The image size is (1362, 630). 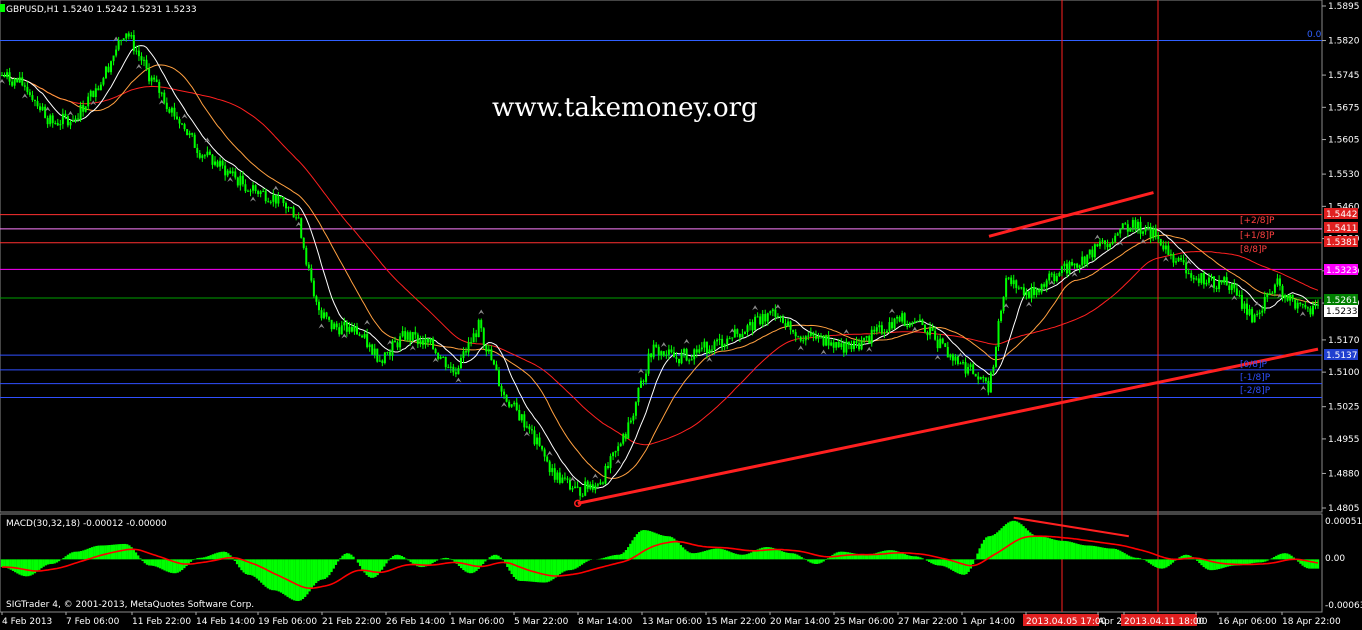 What do you see at coordinates (988, 622) in the screenshot?
I see `time-tick-label: 1 Apr 14:00` at bounding box center [988, 622].